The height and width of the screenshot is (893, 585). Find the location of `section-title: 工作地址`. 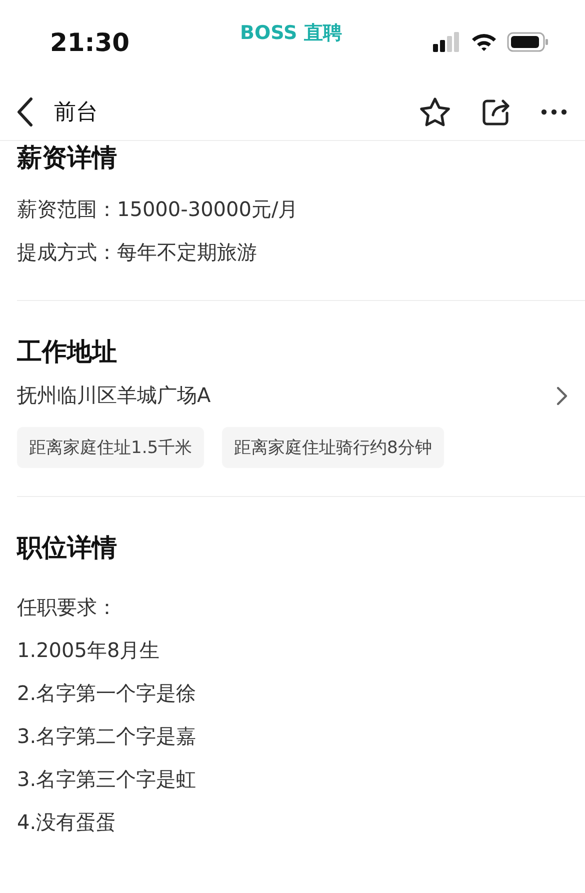

section-title: 工作地址 is located at coordinates (67, 352).